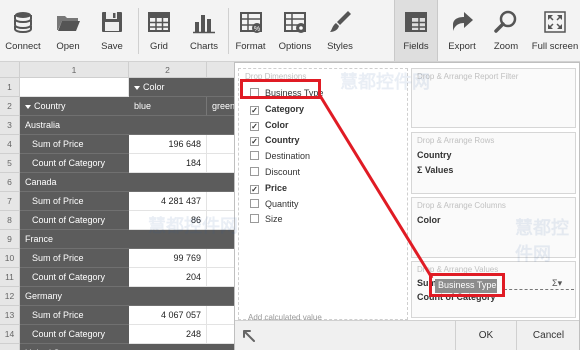  I want to click on value-cell: 4 281 437, so click(168, 201).